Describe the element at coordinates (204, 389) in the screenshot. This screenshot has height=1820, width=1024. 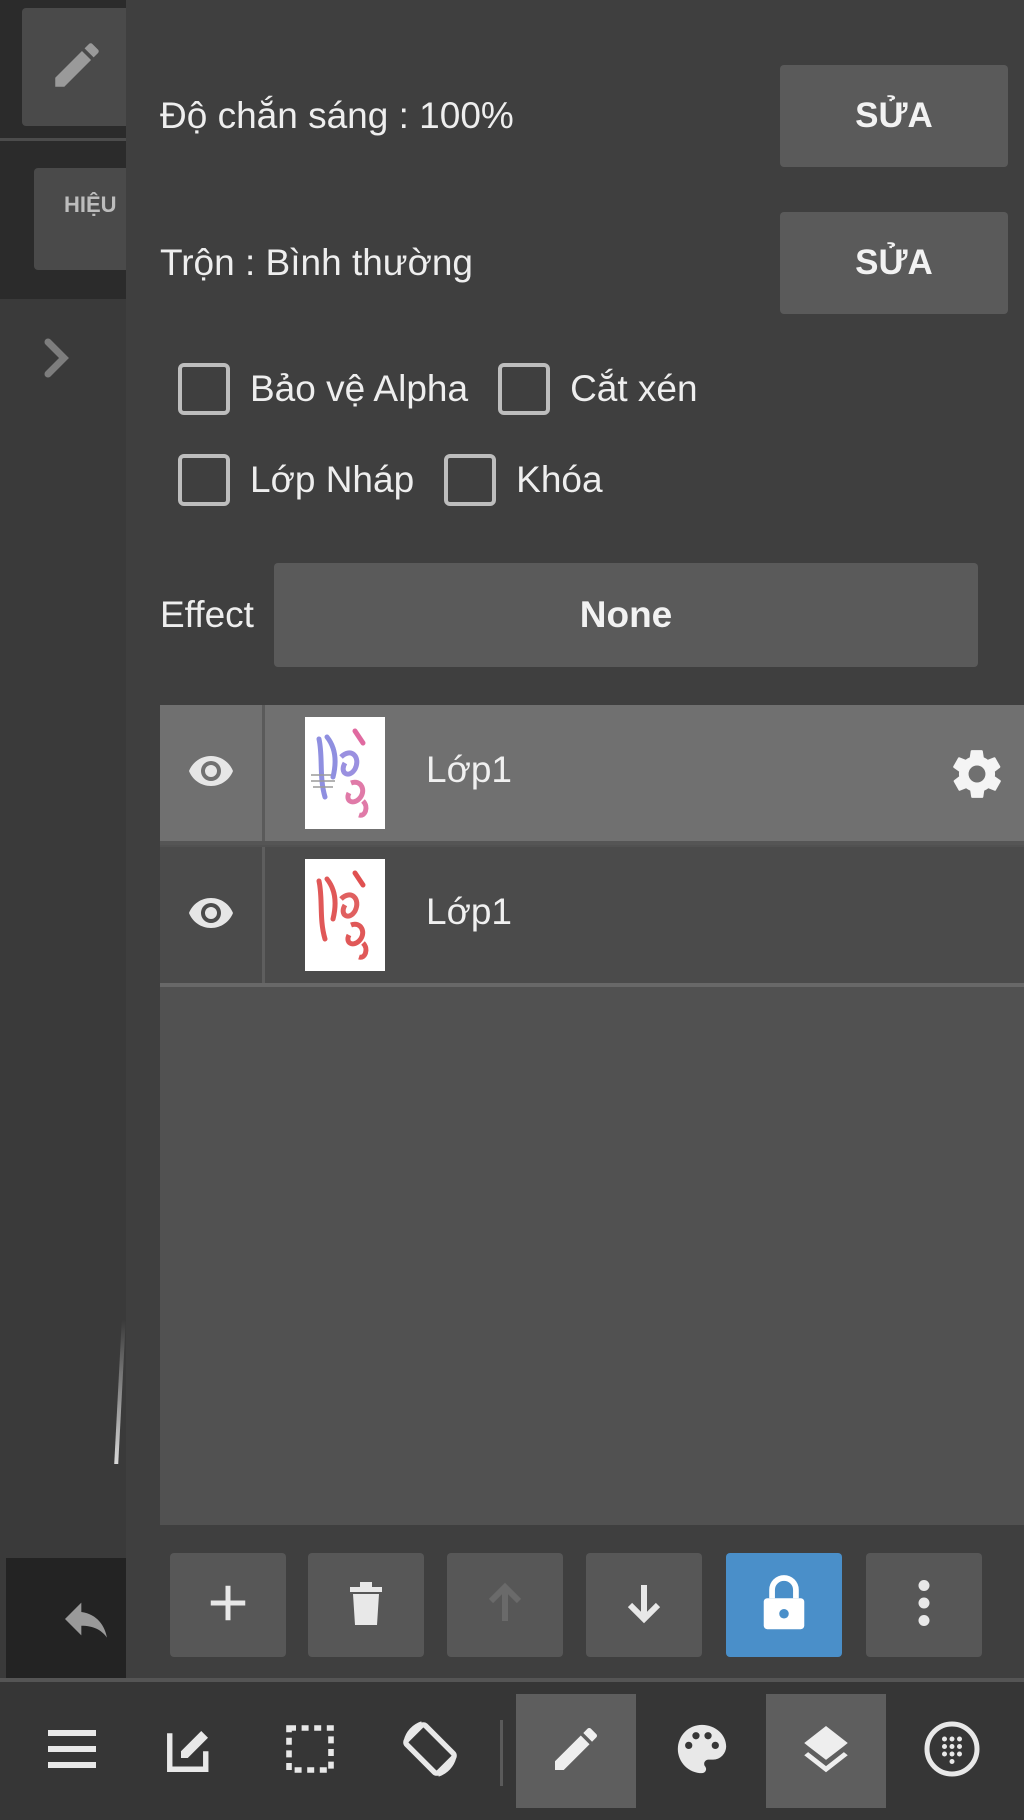
I see `alpha-protect-checkbox` at that location.